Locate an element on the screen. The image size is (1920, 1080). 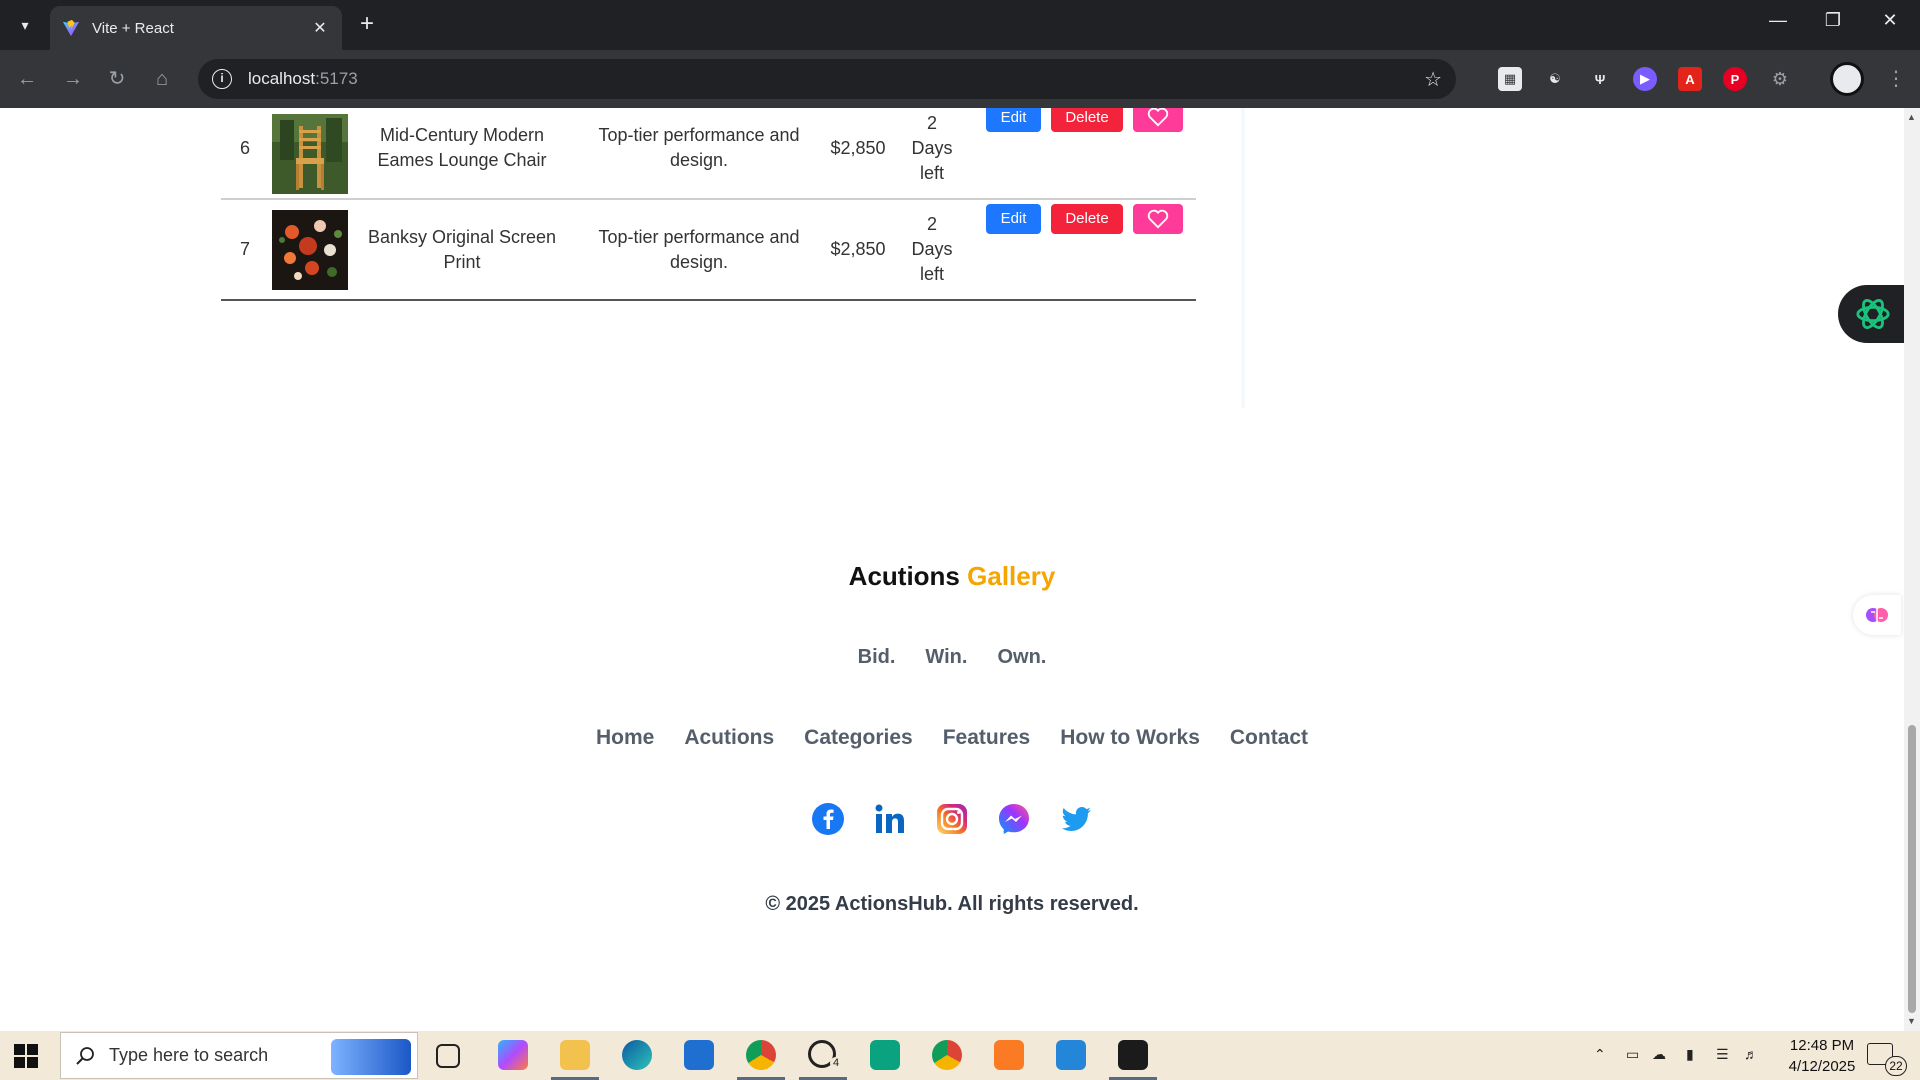
side-divider is located at coordinates (1243, 258).